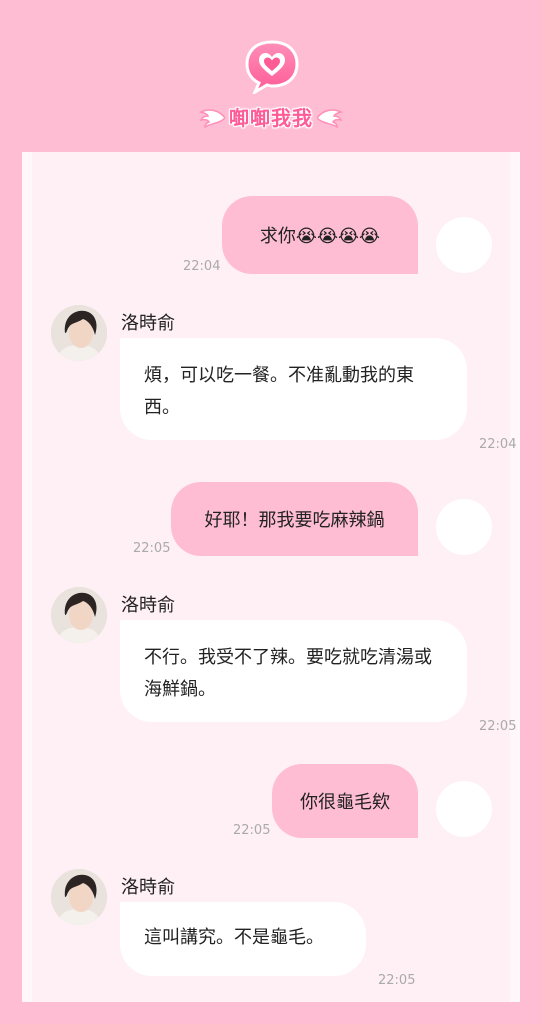  I want to click on logo-text: 啣啣我我, so click(271, 118).